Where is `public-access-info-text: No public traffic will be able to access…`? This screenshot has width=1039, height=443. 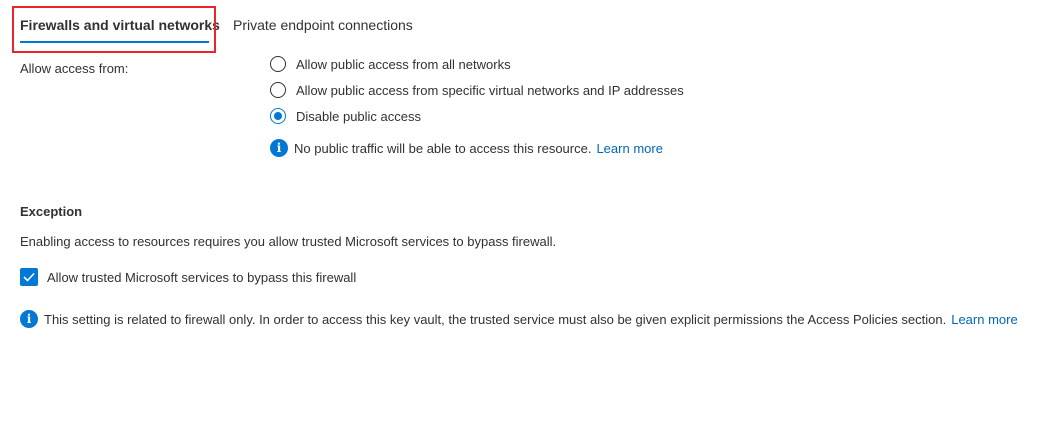
public-access-info-text: No public traffic will be able to access… is located at coordinates (443, 148).